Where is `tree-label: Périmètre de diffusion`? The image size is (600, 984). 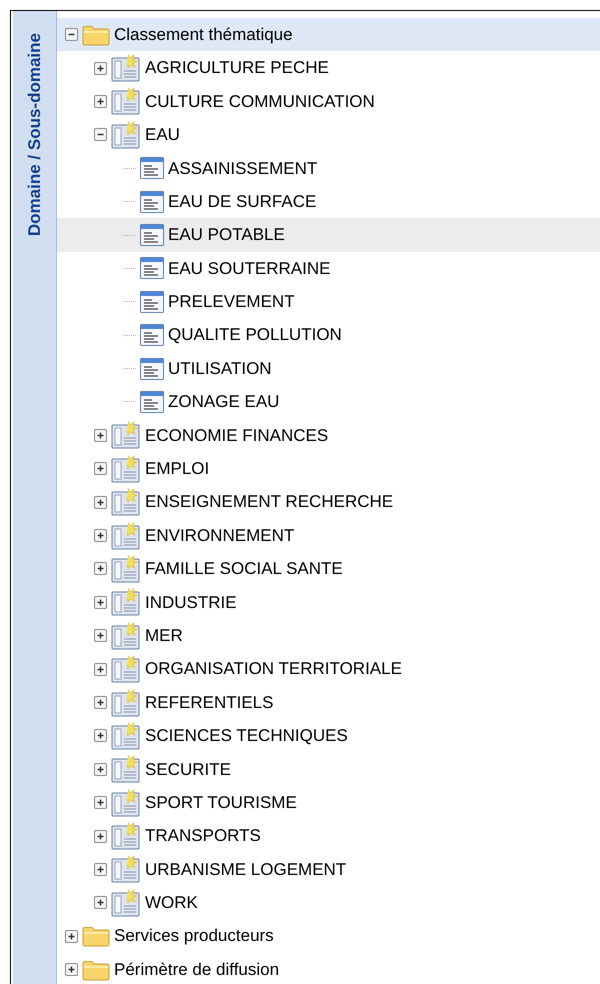 tree-label: Périmètre de diffusion is located at coordinates (197, 969).